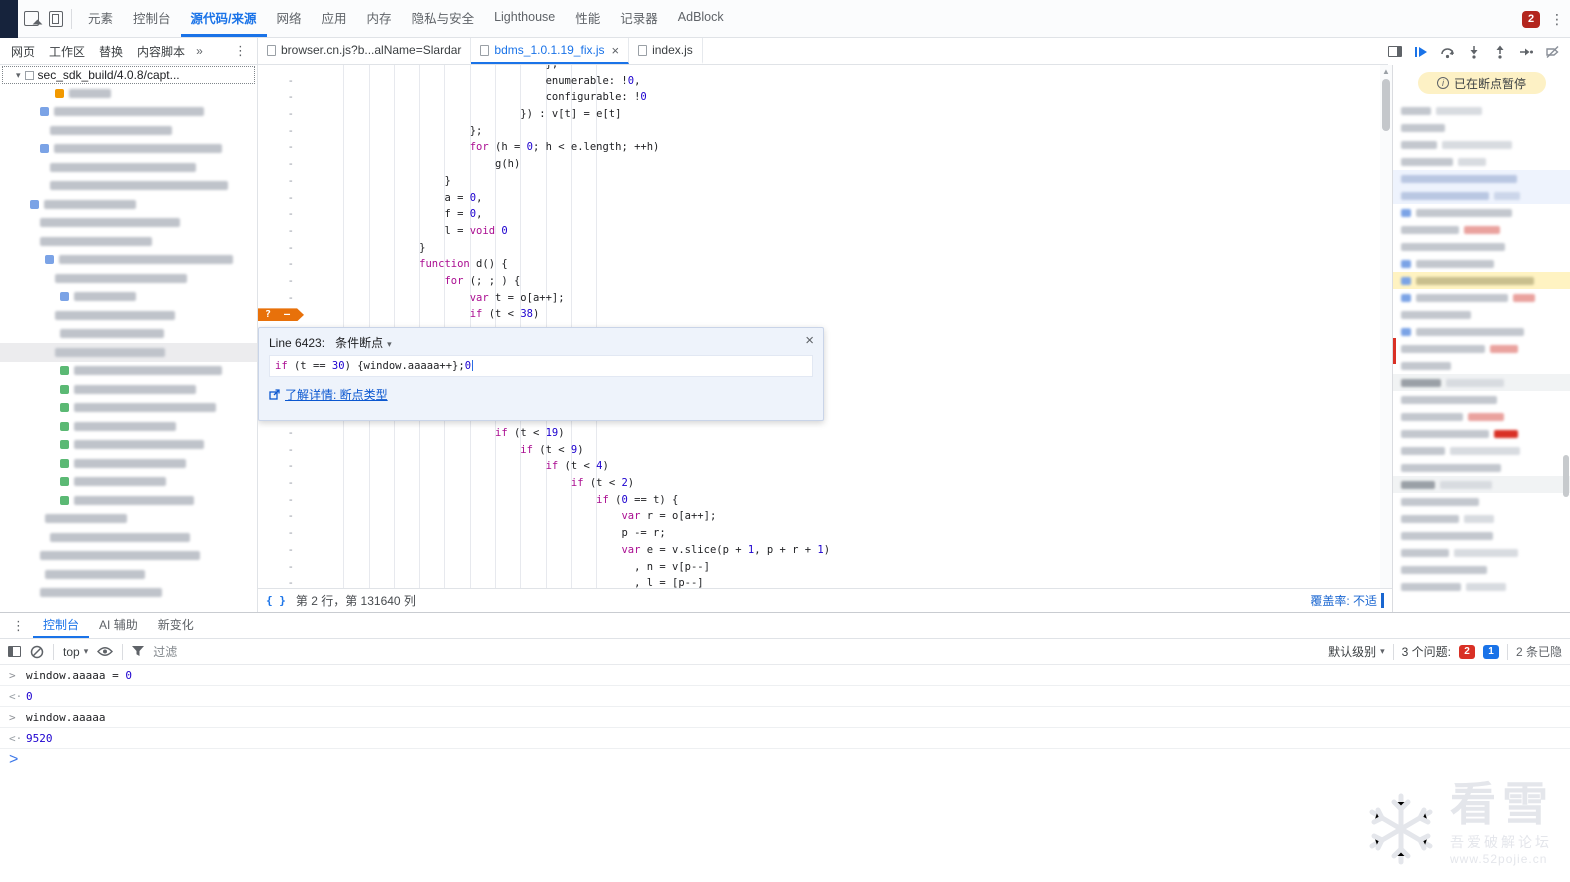 This screenshot has height=882, width=1570. What do you see at coordinates (1531, 19) in the screenshot?
I see `error-count-badge: 2` at bounding box center [1531, 19].